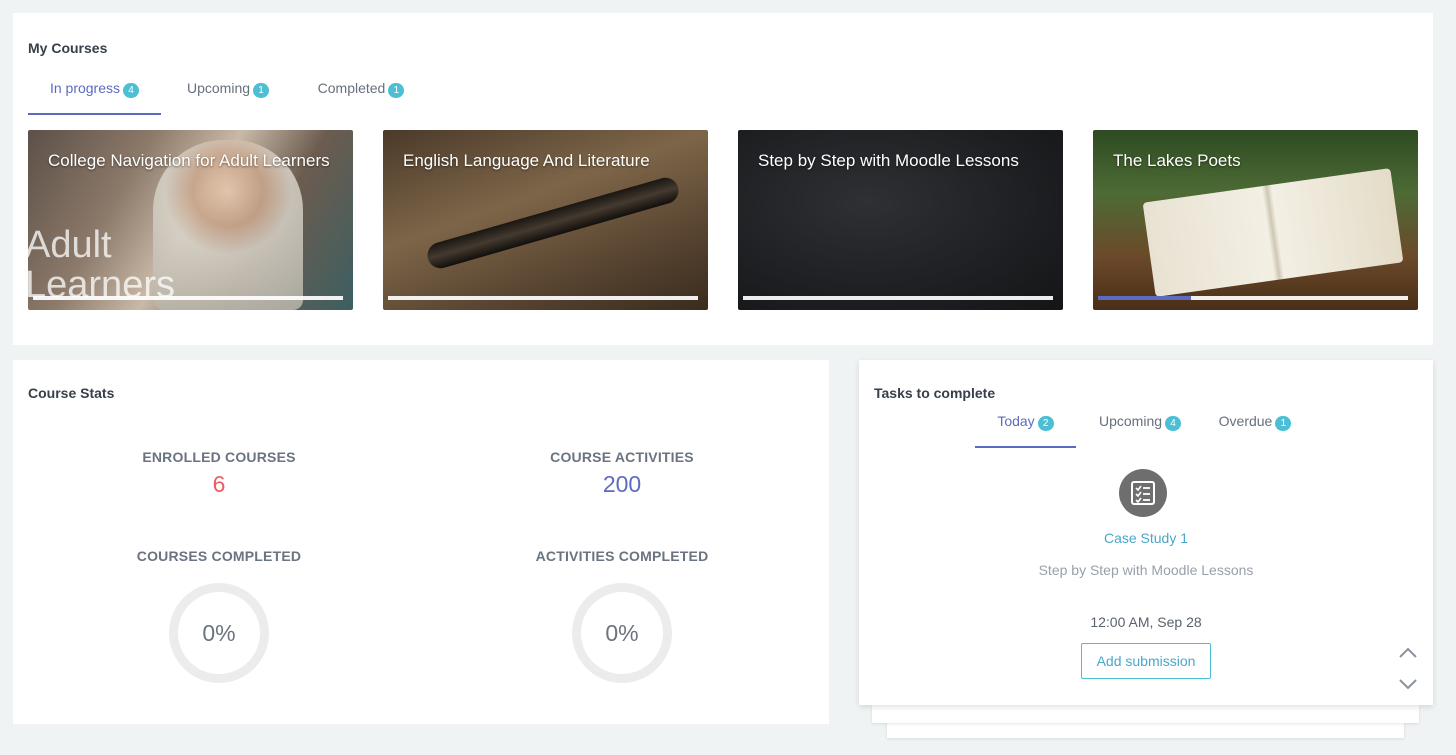 This screenshot has height=755, width=1456. What do you see at coordinates (1177, 160) in the screenshot?
I see `course-title: The Lakes Poets` at bounding box center [1177, 160].